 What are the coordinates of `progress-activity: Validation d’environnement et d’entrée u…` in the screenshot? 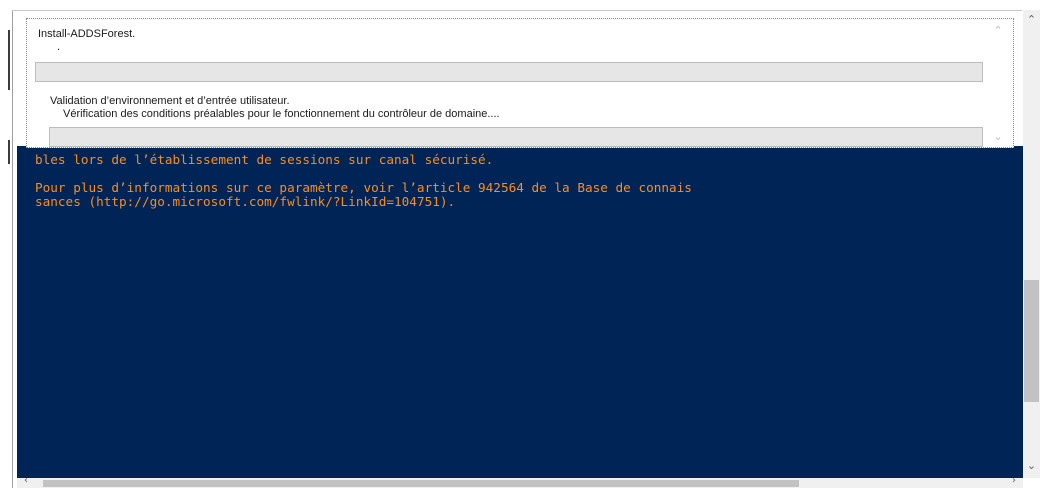 It's located at (170, 101).